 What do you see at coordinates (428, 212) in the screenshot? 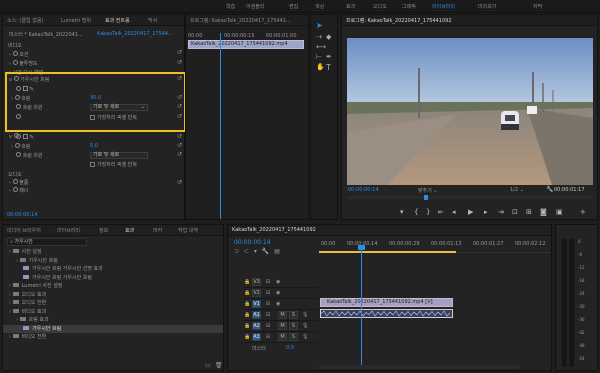
I see `go-in-icon: }` at bounding box center [428, 212].